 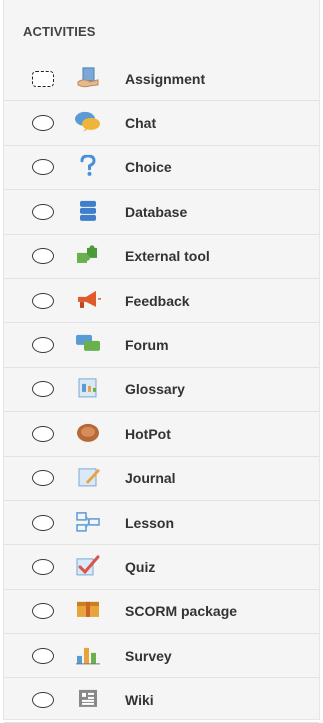 I want to click on activity-option-survey: Survey, so click(x=161, y=656).